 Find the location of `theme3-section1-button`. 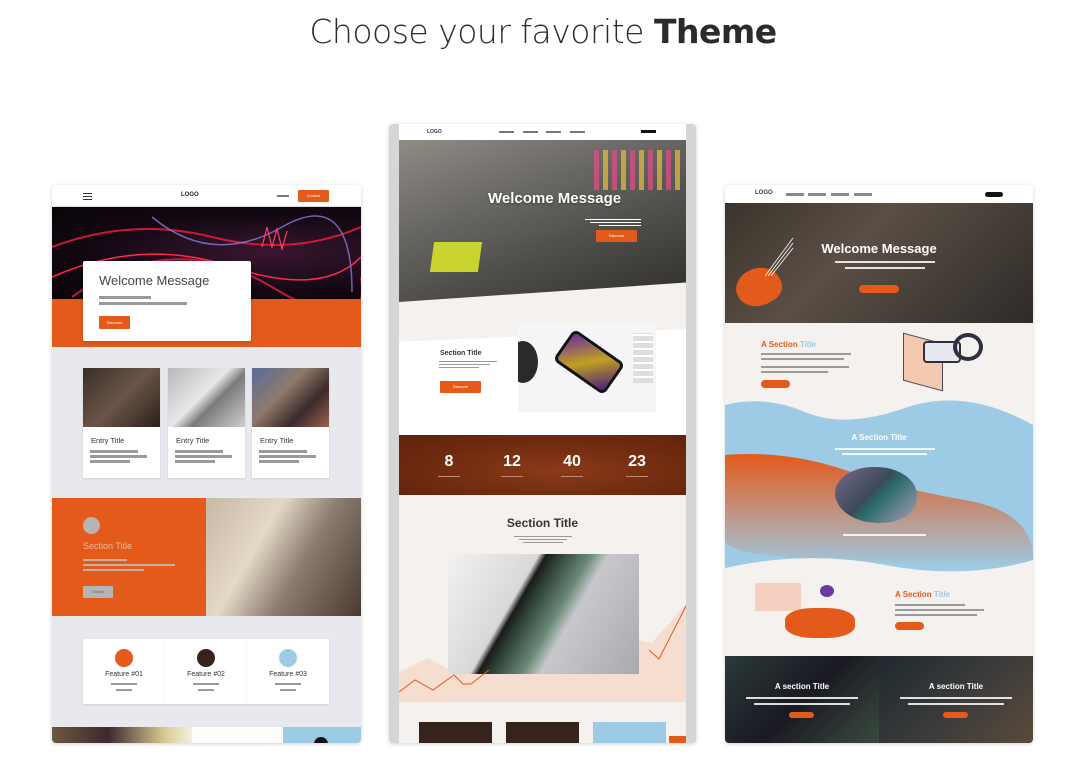

theme3-section1-button is located at coordinates (775, 384).